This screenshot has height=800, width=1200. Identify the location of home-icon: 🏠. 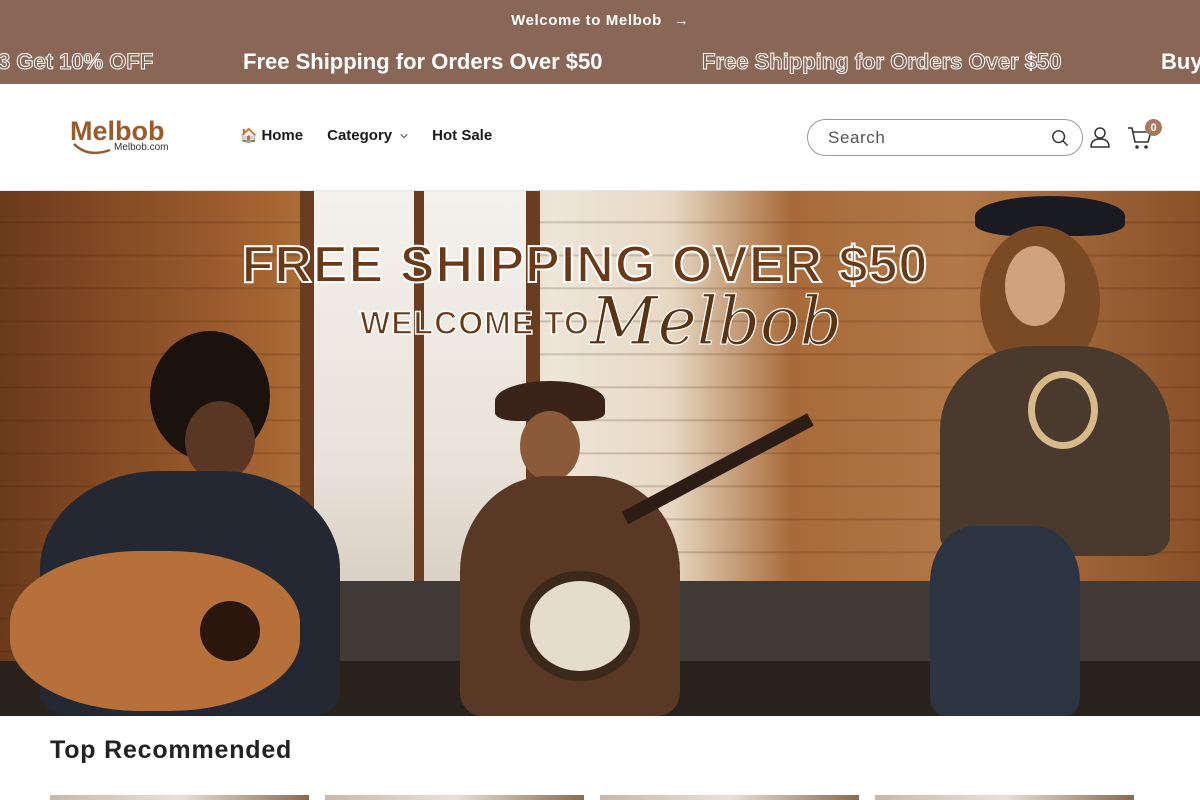
(249, 135).